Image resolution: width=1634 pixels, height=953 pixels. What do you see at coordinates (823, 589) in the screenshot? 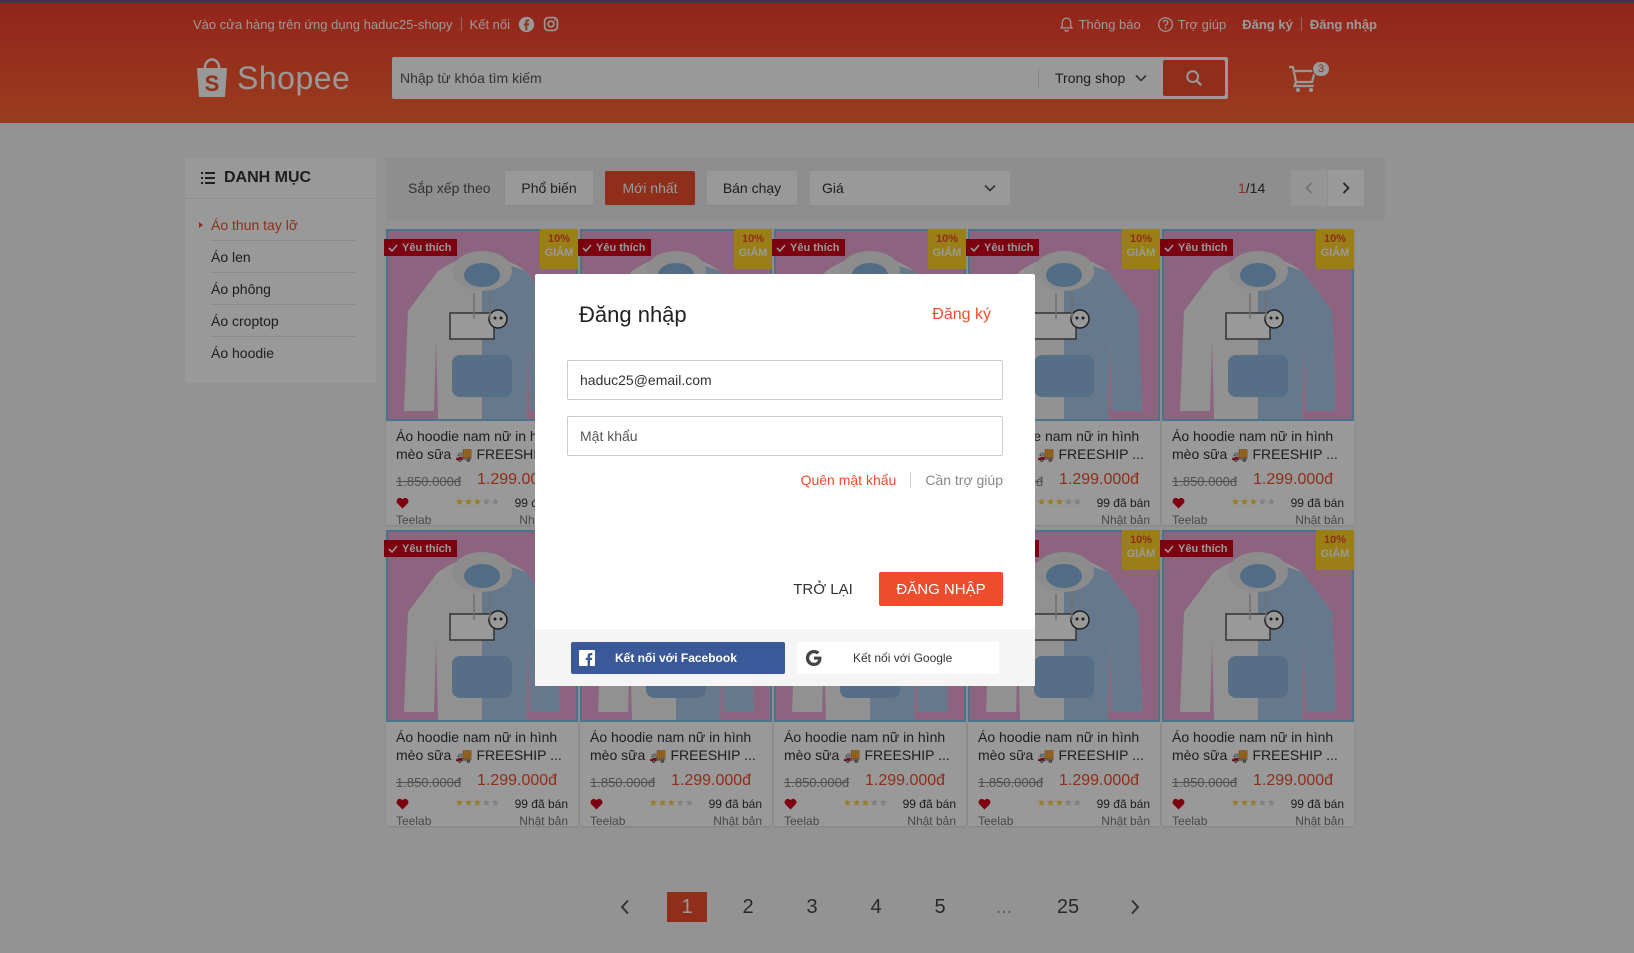
I see `back-button: TRỞ LẠI` at bounding box center [823, 589].